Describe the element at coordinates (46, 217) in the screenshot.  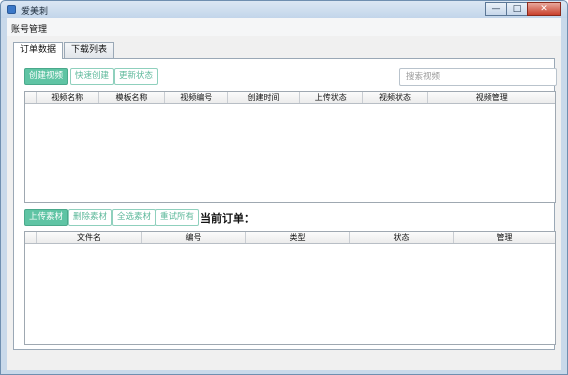
I see `upload-material-button: 上传素材` at that location.